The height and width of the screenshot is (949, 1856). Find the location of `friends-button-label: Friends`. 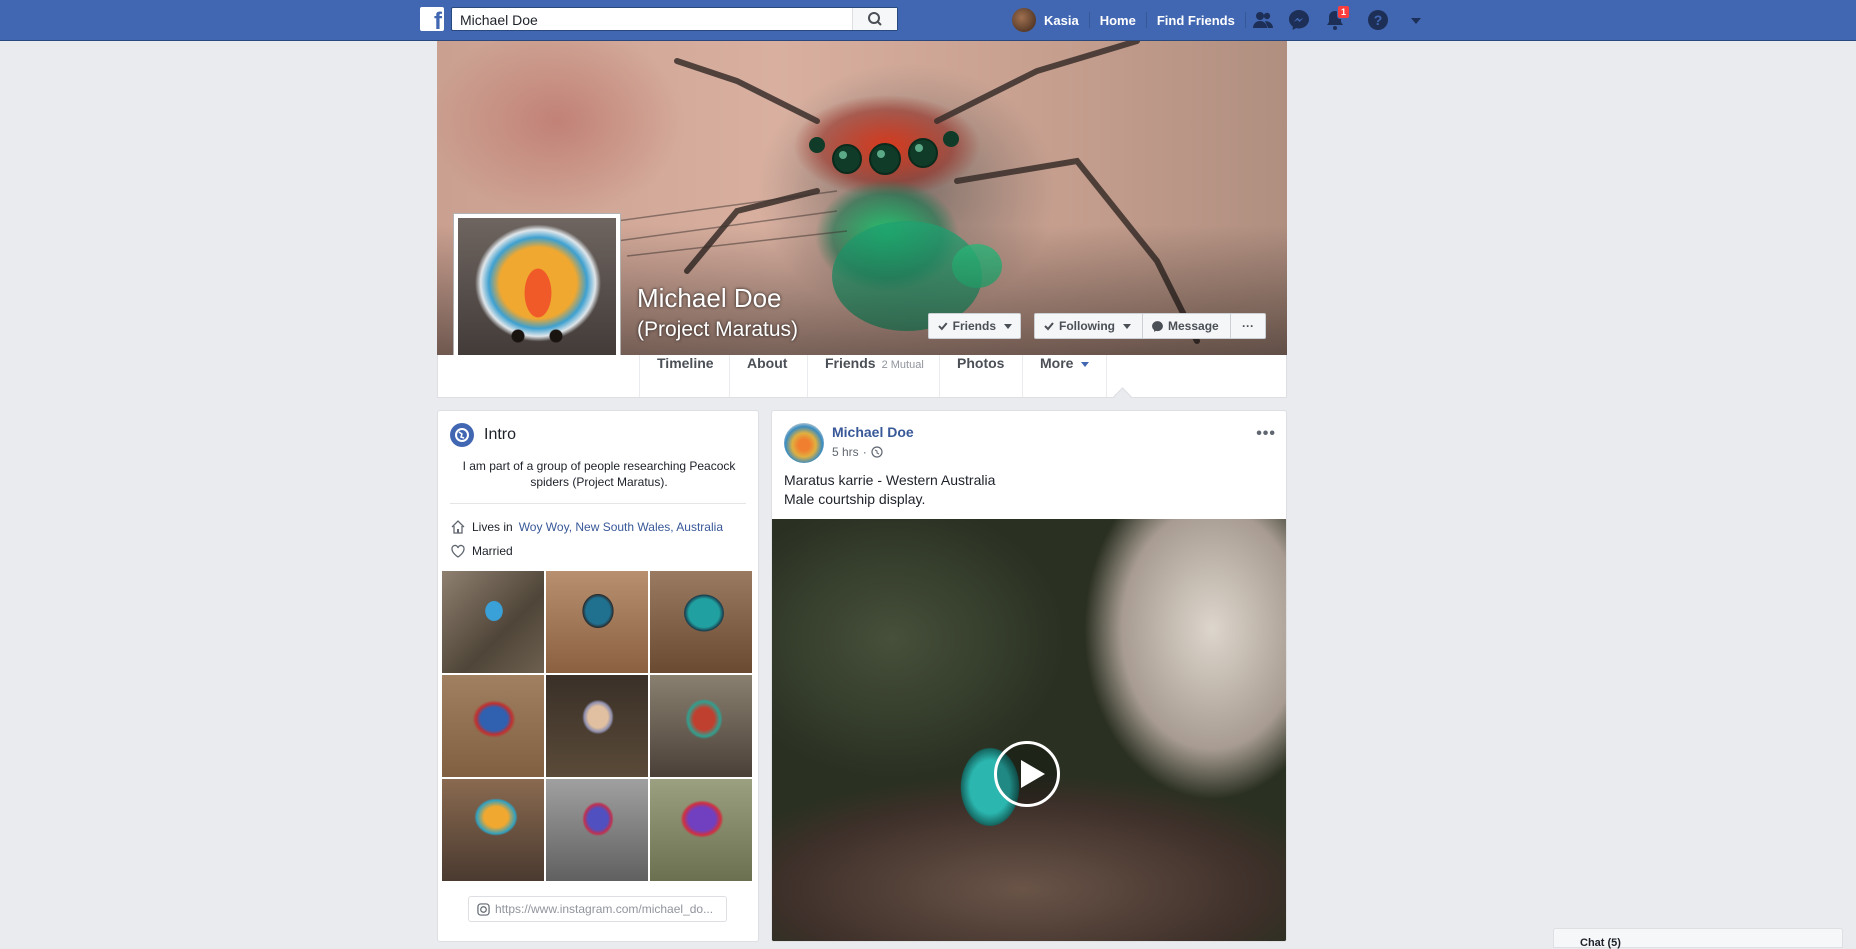

friends-button-label: Friends is located at coordinates (974, 326).